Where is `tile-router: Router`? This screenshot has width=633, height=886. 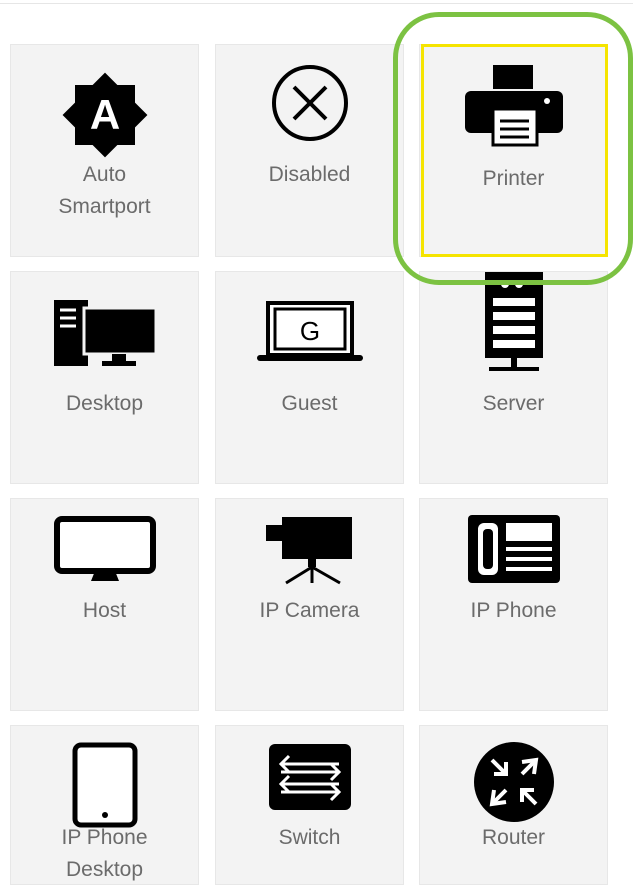
tile-router: Router is located at coordinates (513, 805).